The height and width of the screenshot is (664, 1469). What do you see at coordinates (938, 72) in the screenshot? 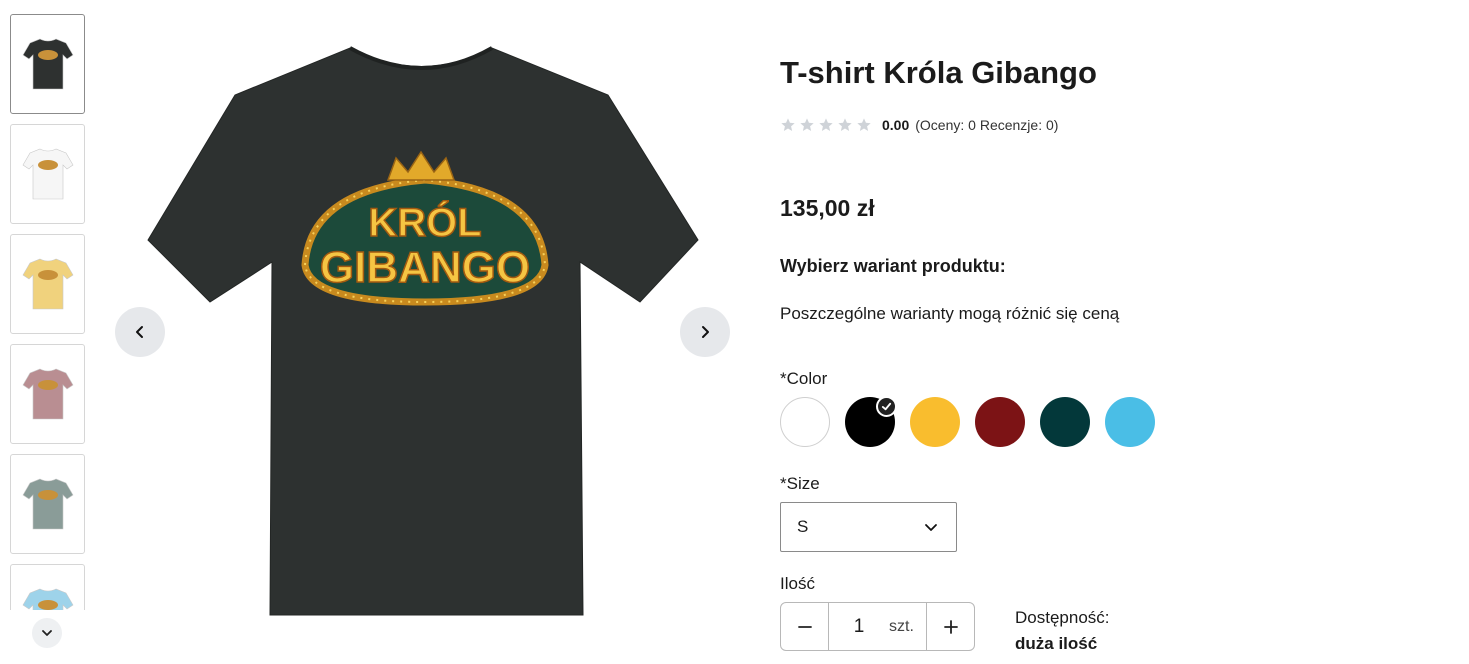
I see `product-title: T-shirt Króla Gibango` at bounding box center [938, 72].